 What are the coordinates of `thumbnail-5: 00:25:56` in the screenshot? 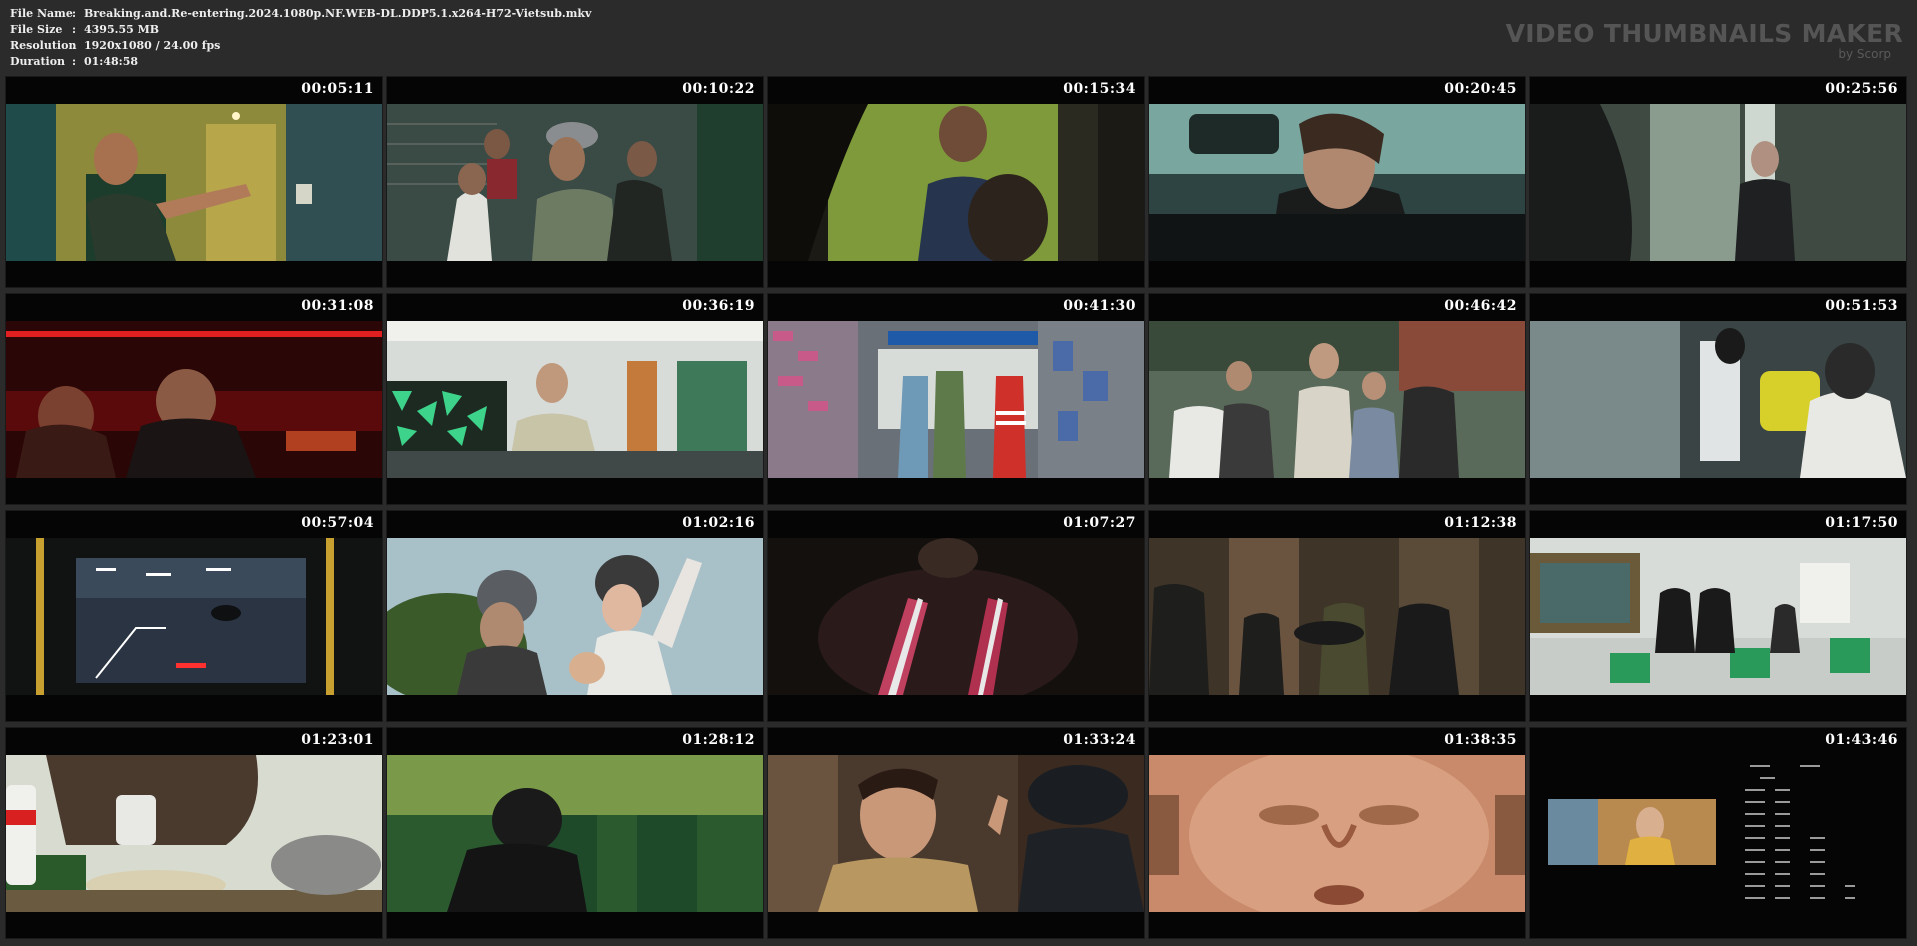 It's located at (1718, 182).